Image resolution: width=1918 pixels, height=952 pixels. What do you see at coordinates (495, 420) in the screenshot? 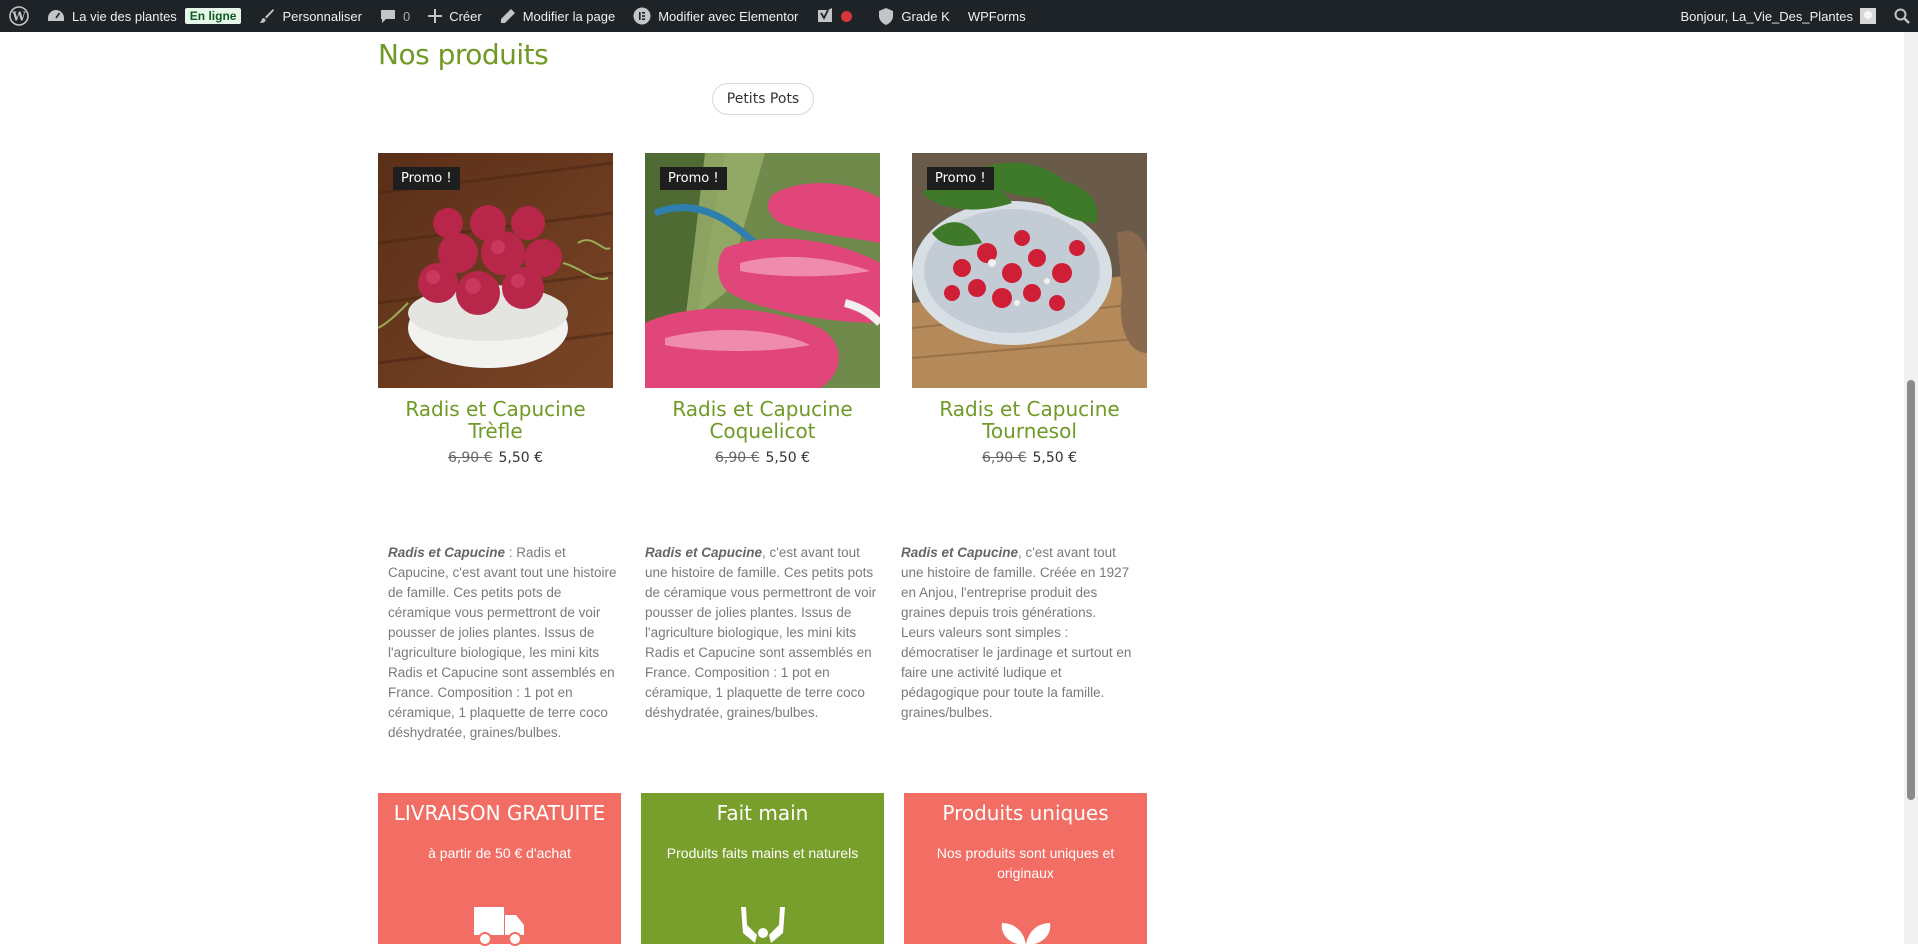
I see `product-title: Radis et Capucine Trèfle` at bounding box center [495, 420].